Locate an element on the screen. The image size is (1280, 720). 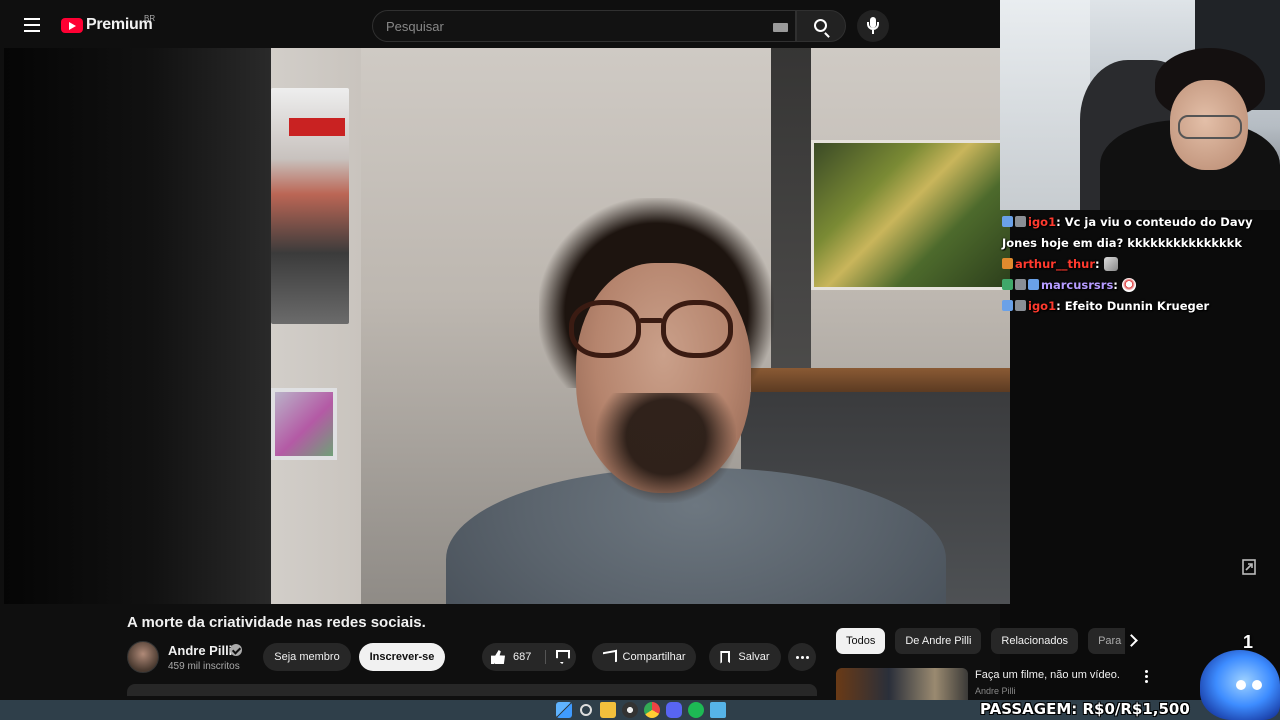
like-count: 687 is located at coordinates (522, 657).